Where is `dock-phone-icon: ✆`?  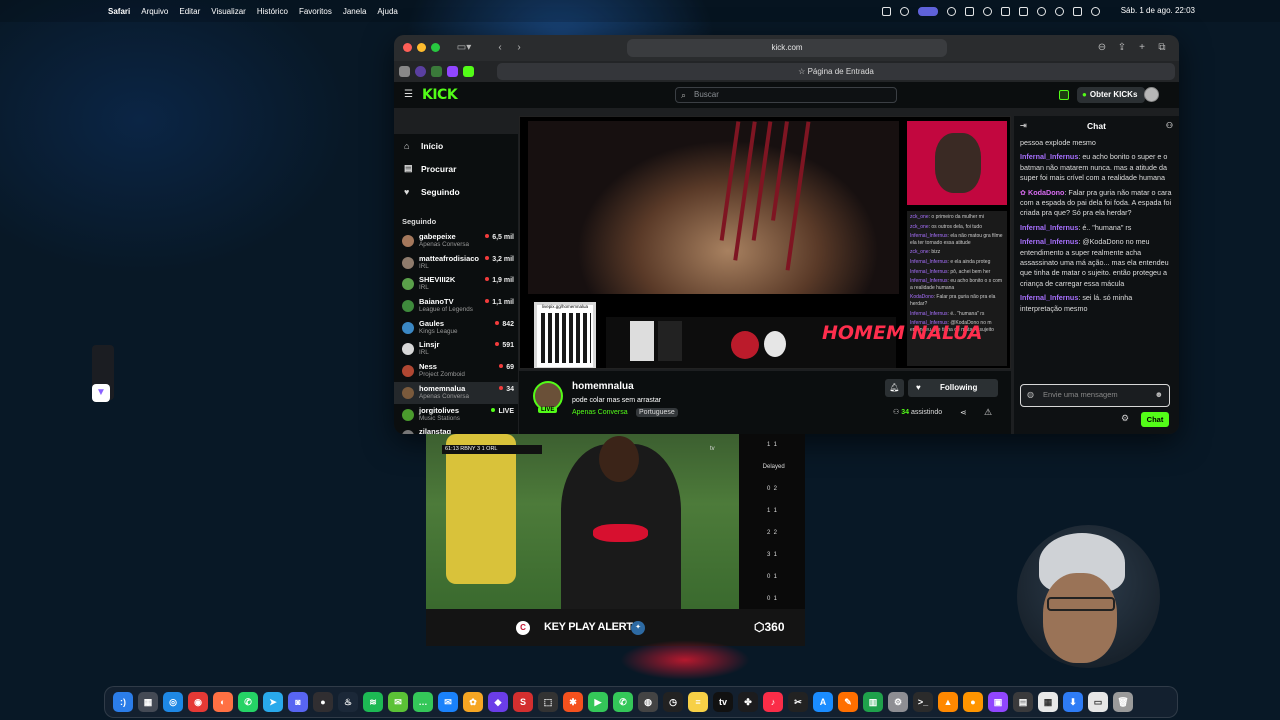
dock-phone-icon: ✆ is located at coordinates (623, 702).